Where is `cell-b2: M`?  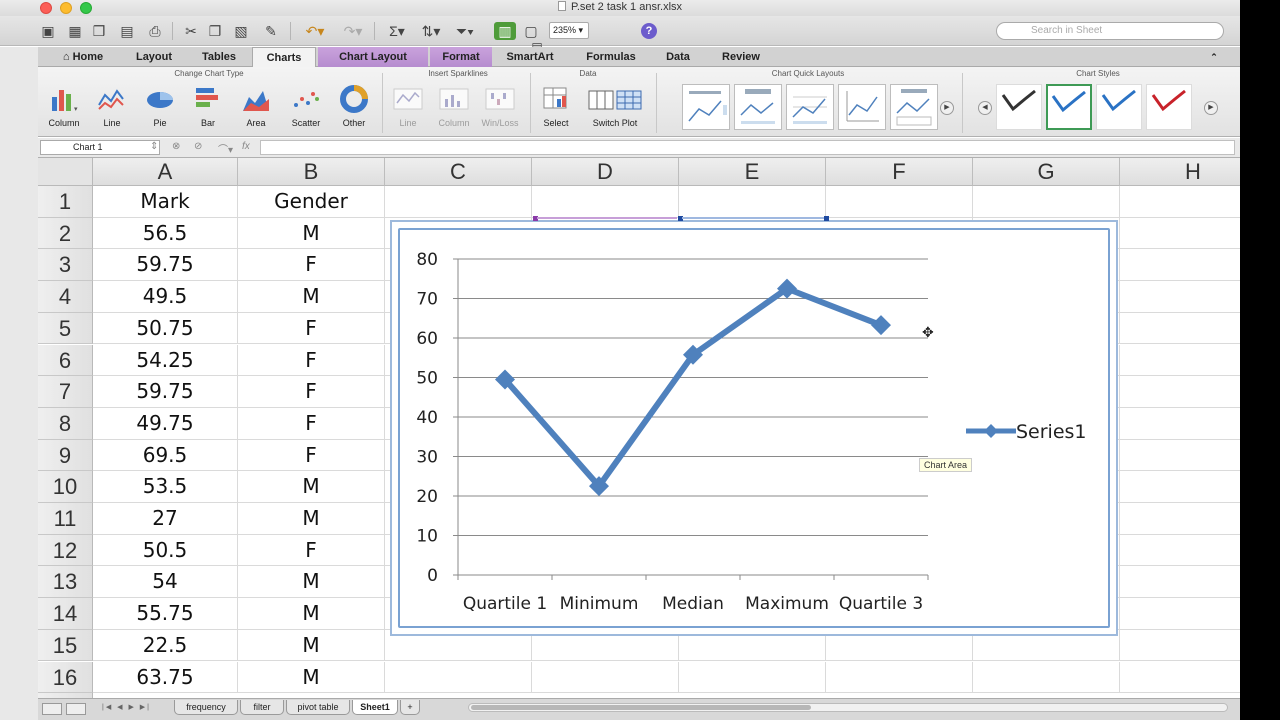 cell-b2: M is located at coordinates (311, 233).